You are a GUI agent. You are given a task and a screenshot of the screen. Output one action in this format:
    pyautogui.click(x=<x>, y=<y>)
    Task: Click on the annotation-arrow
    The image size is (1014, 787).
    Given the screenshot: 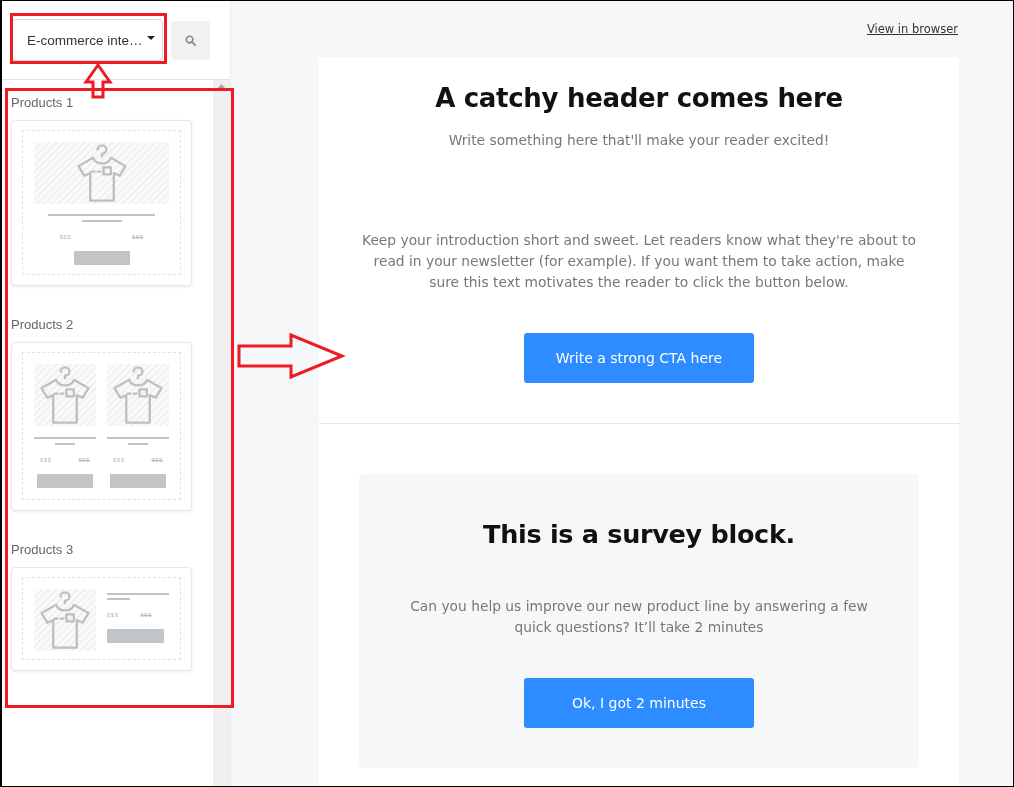 What is the action you would take?
    pyautogui.click(x=98, y=81)
    